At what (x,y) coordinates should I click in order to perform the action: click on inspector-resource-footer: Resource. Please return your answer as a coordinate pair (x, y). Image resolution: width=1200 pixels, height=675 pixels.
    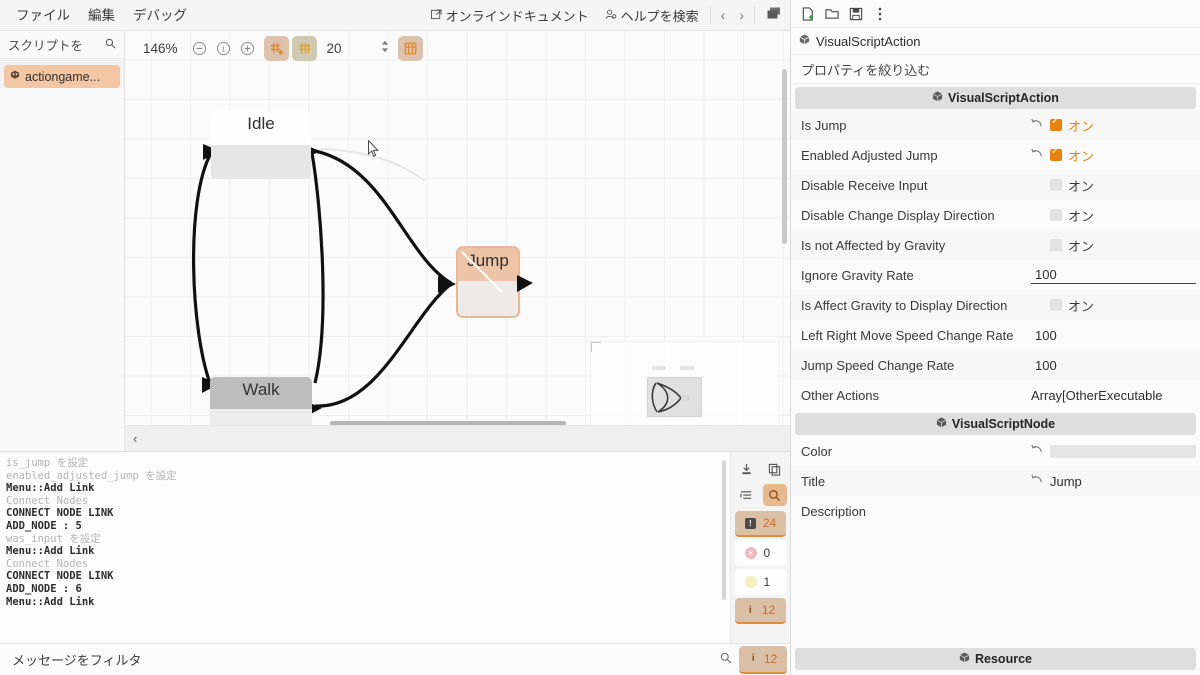
    Looking at the image, I should click on (995, 659).